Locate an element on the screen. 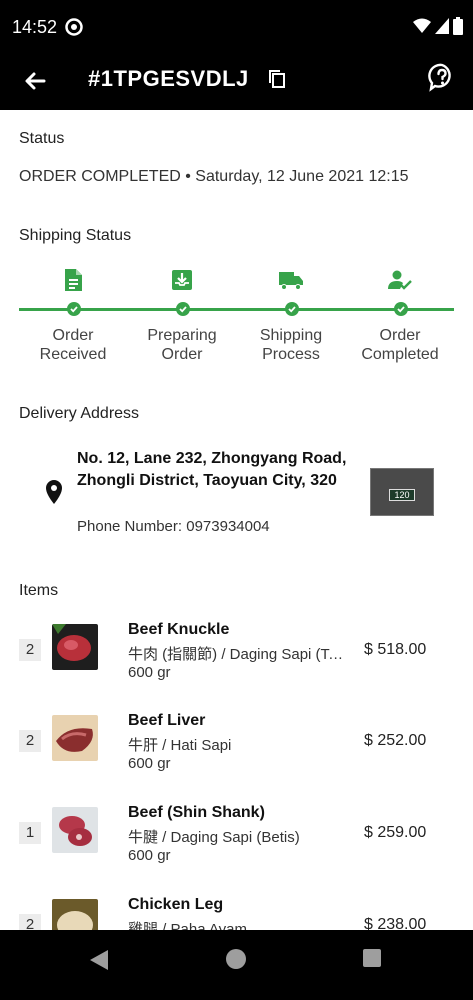 This screenshot has height=1000, width=473. system-nav-bar is located at coordinates (236, 965).